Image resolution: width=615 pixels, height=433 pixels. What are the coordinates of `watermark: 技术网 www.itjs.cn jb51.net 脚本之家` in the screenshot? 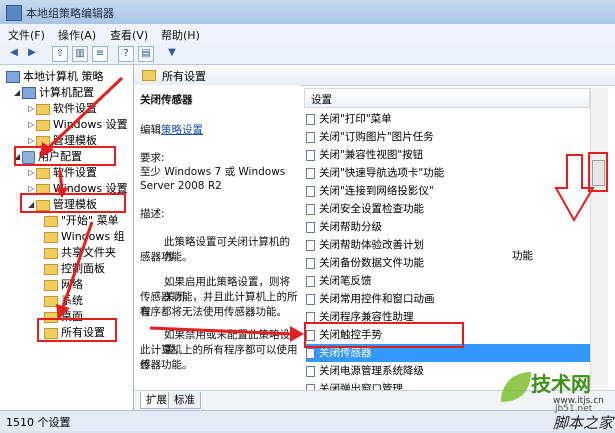 It's located at (555, 396).